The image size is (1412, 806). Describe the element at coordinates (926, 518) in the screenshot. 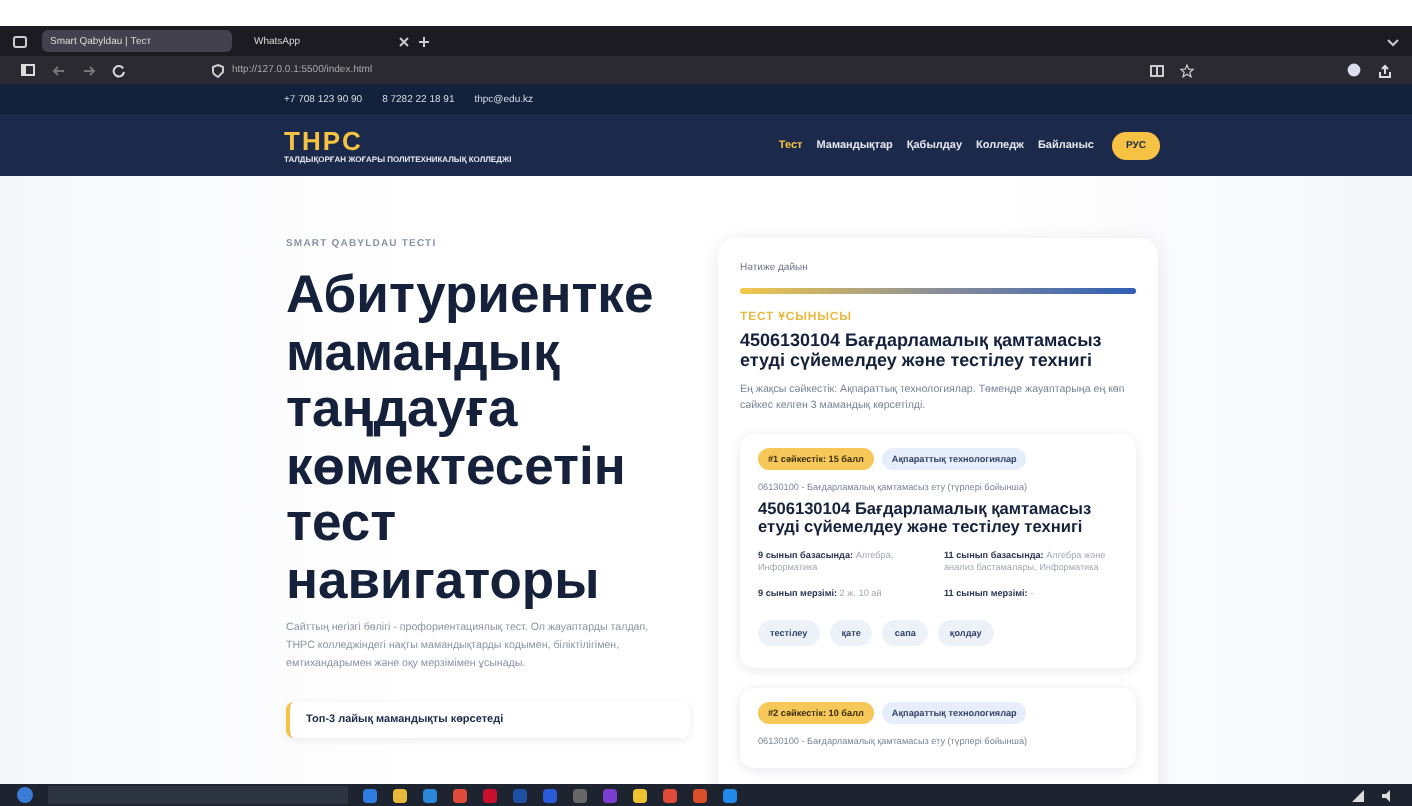

I see `qualification-title: 4506130104 Бағдарламалық қамтамасыз етуді сүйемелдеу және тестілеу технигі` at that location.